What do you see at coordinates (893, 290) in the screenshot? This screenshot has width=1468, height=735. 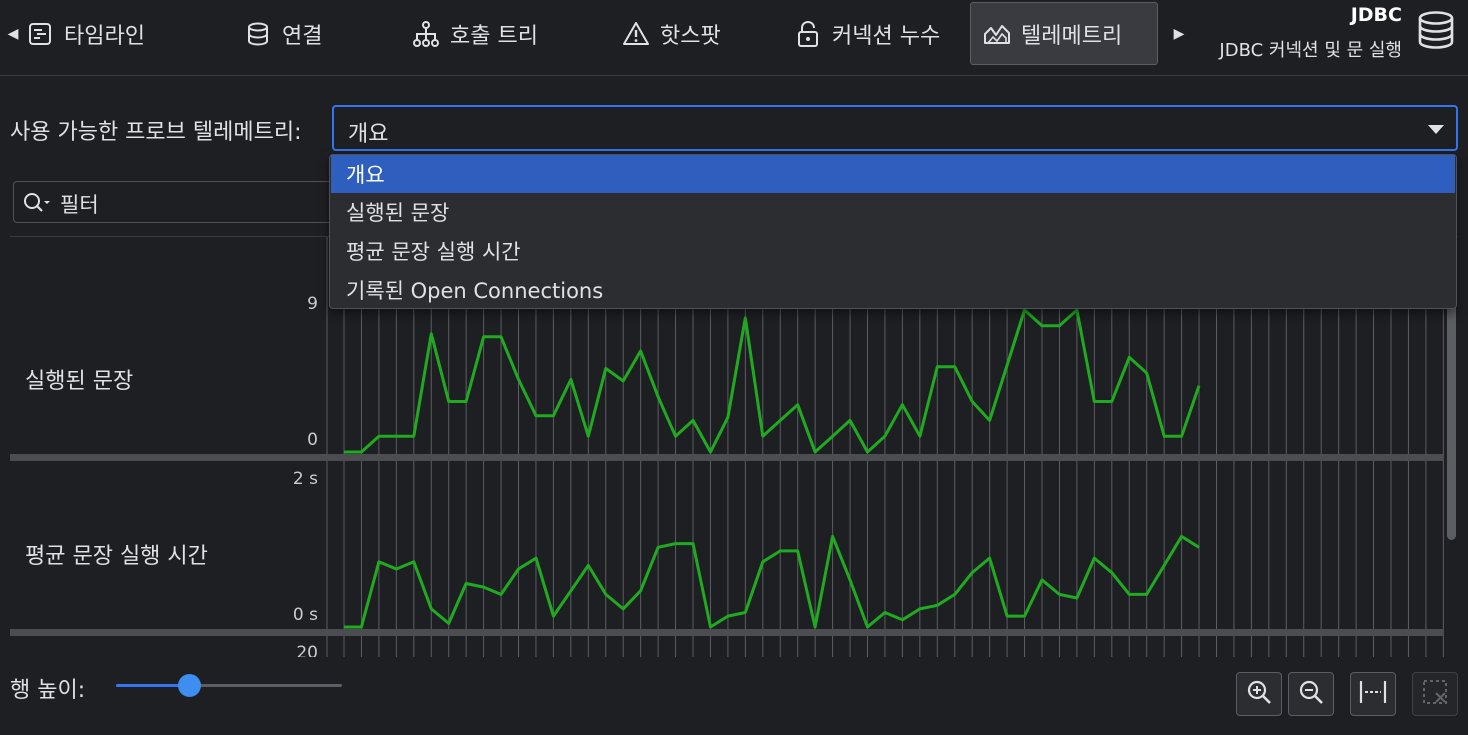 I see `dropdown-option-open-connections: 기록된 Open Connections` at bounding box center [893, 290].